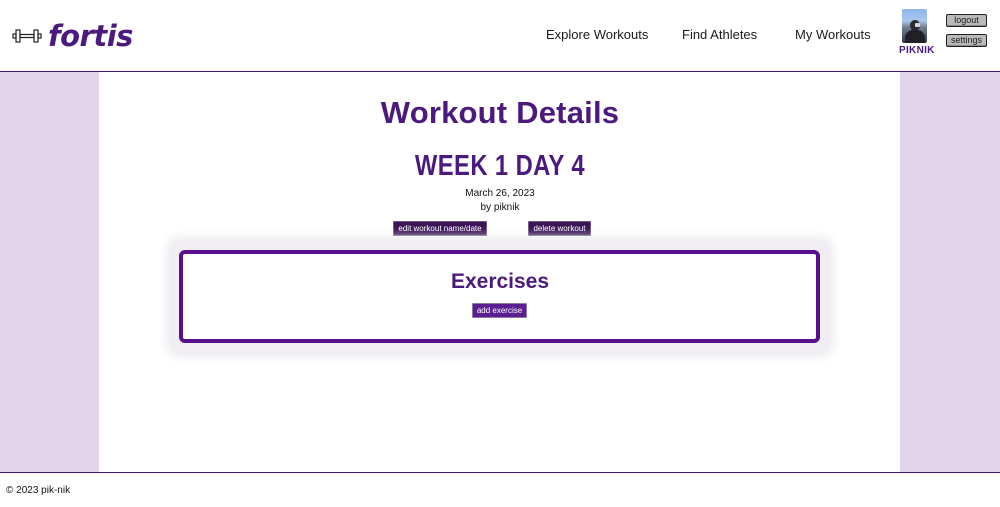 This screenshot has width=1000, height=507. I want to click on avatar-body-shape, so click(914, 36).